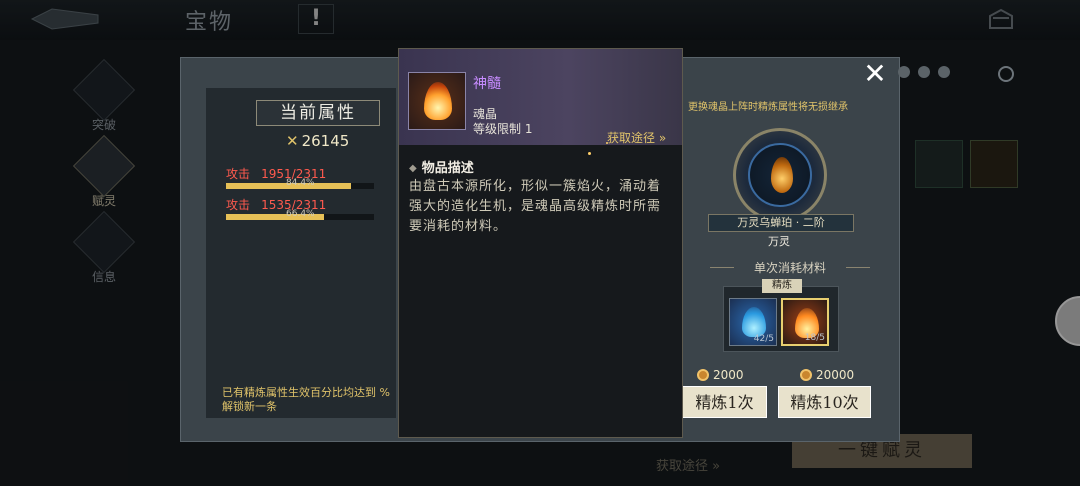  I want to click on amber-crystal-icon, so click(782, 175).